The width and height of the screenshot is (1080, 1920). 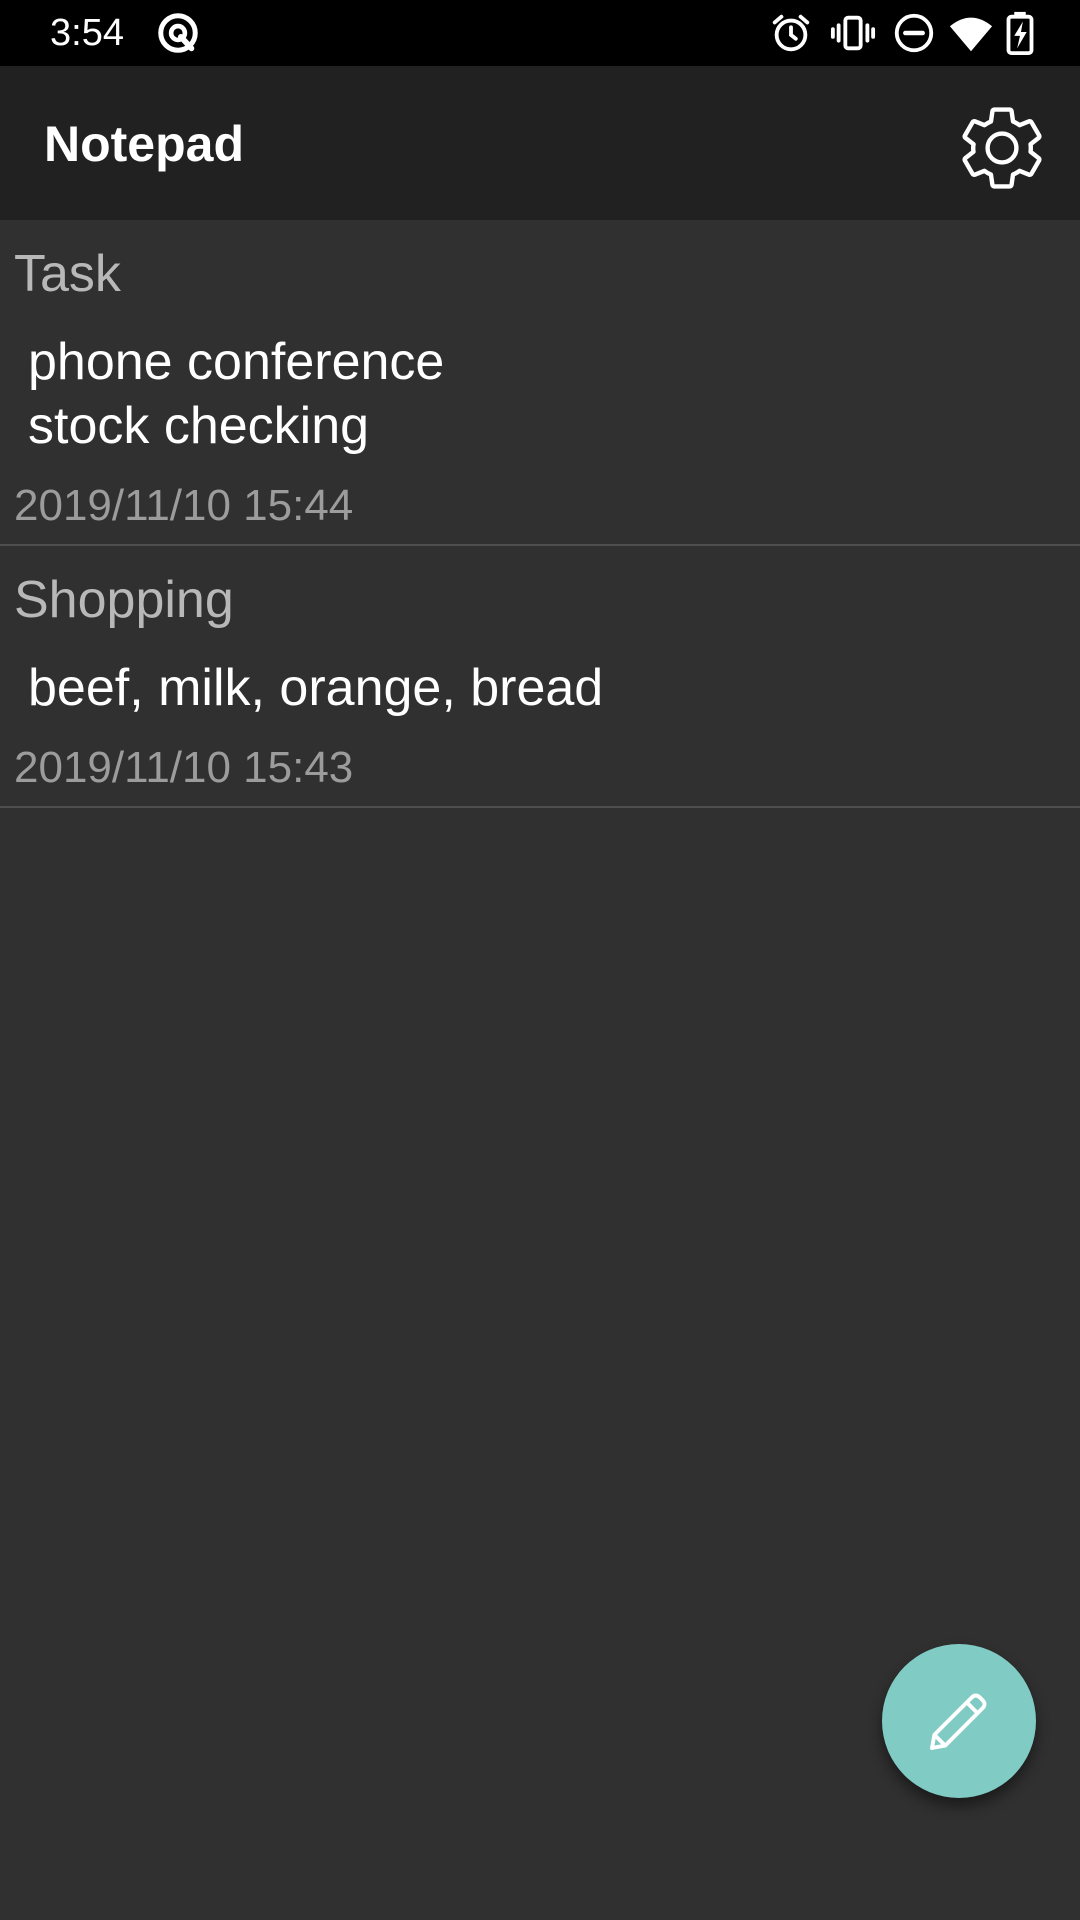 What do you see at coordinates (971, 33) in the screenshot?
I see `wifi-icon` at bounding box center [971, 33].